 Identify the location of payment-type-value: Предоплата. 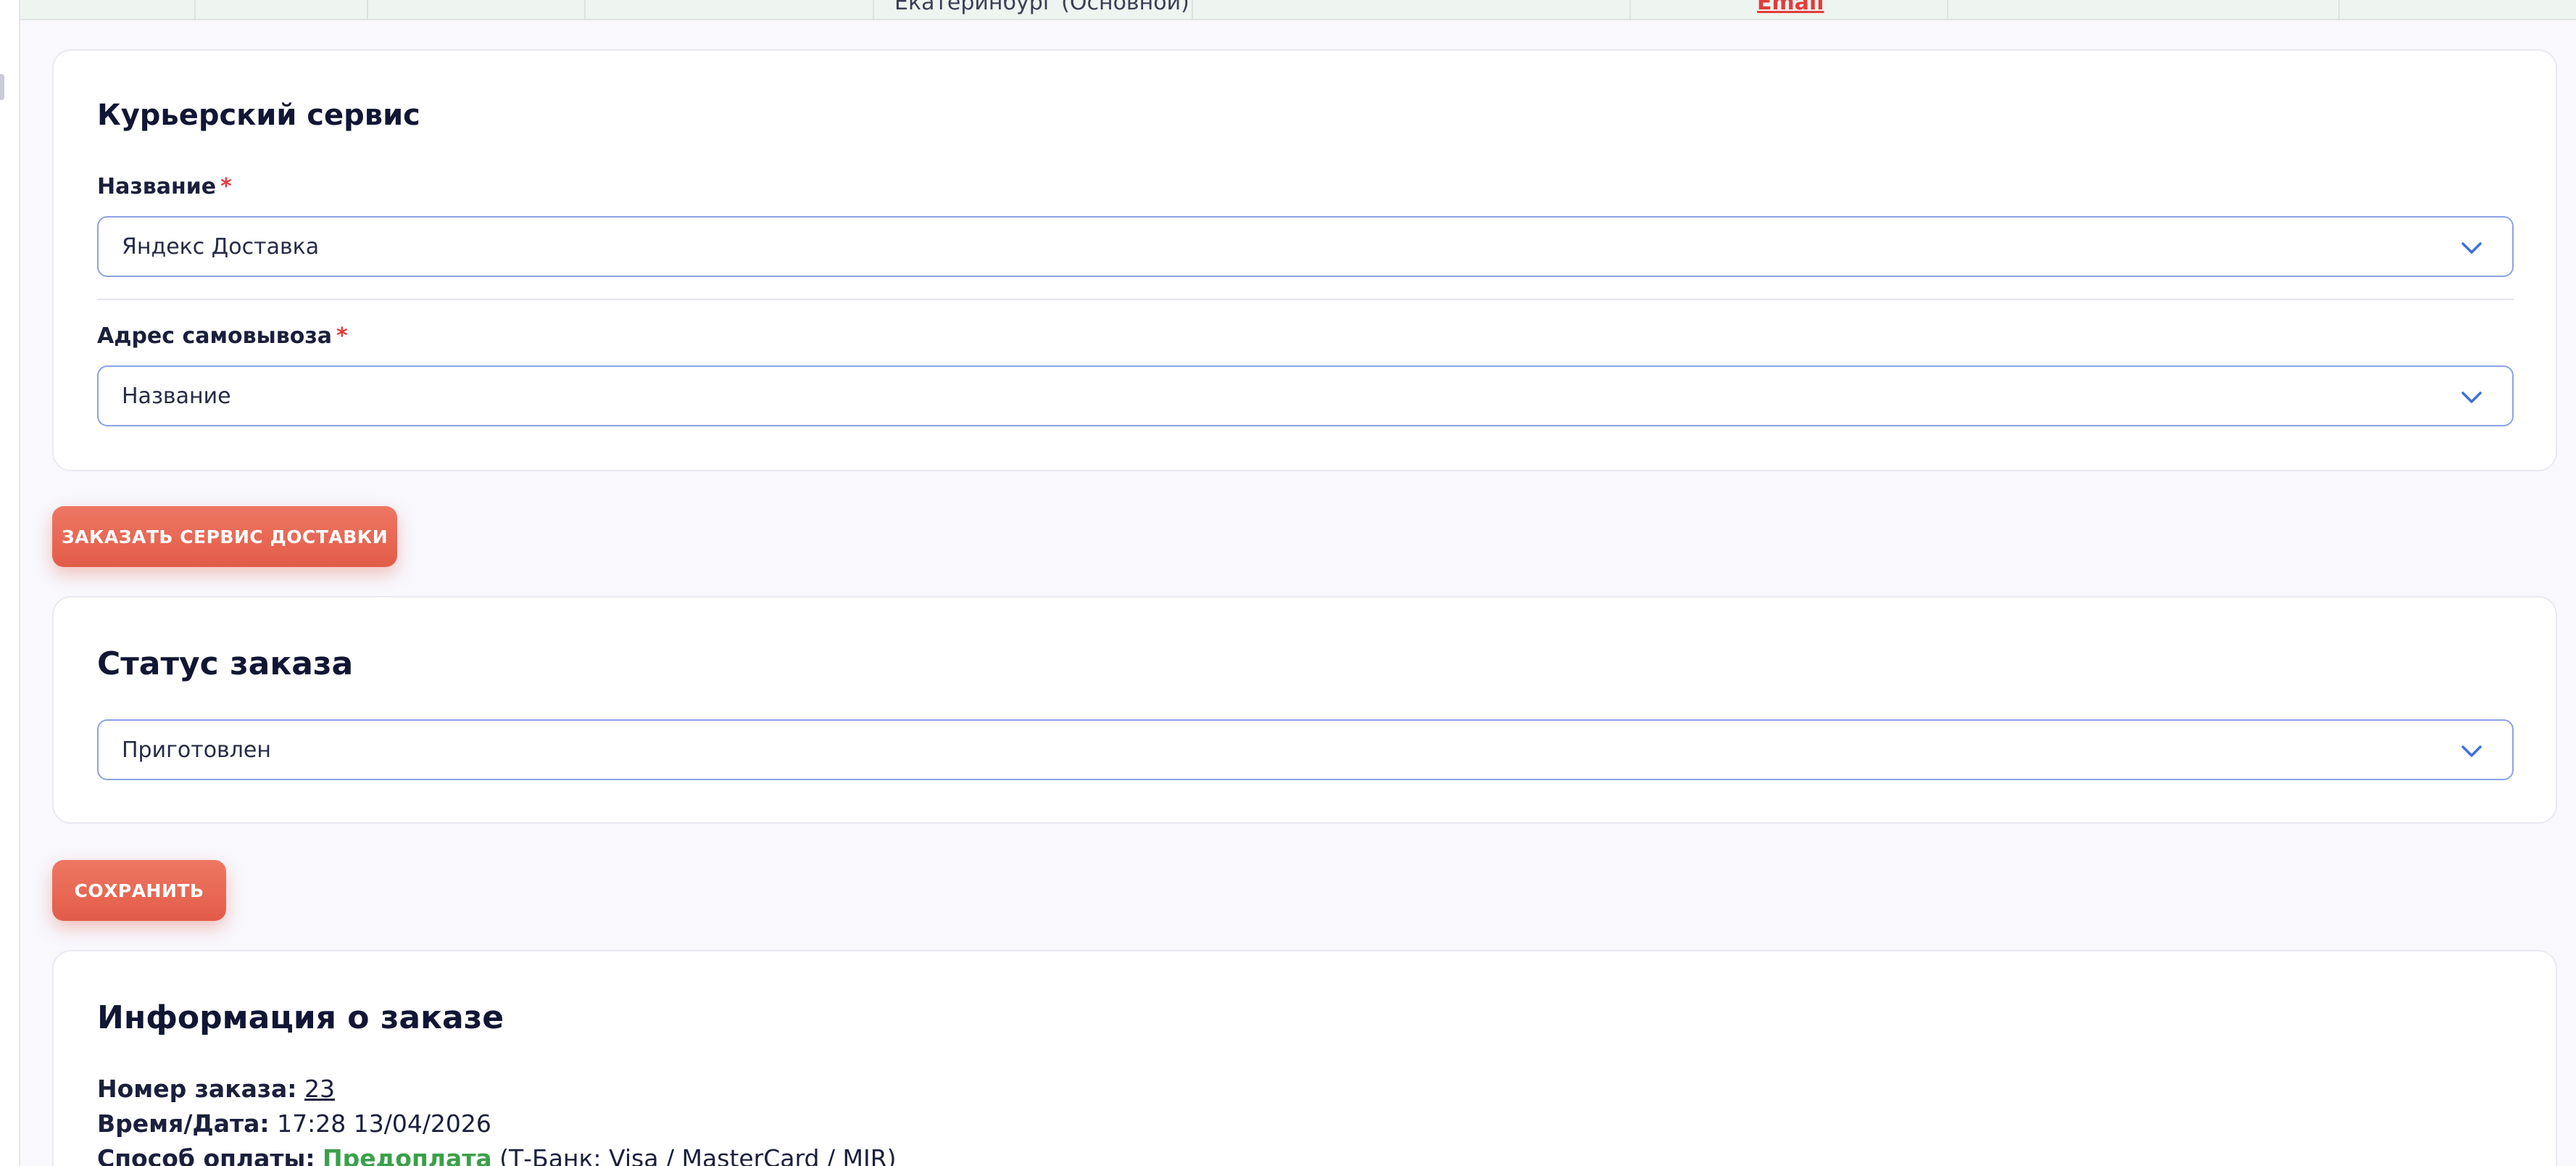
(407, 1155).